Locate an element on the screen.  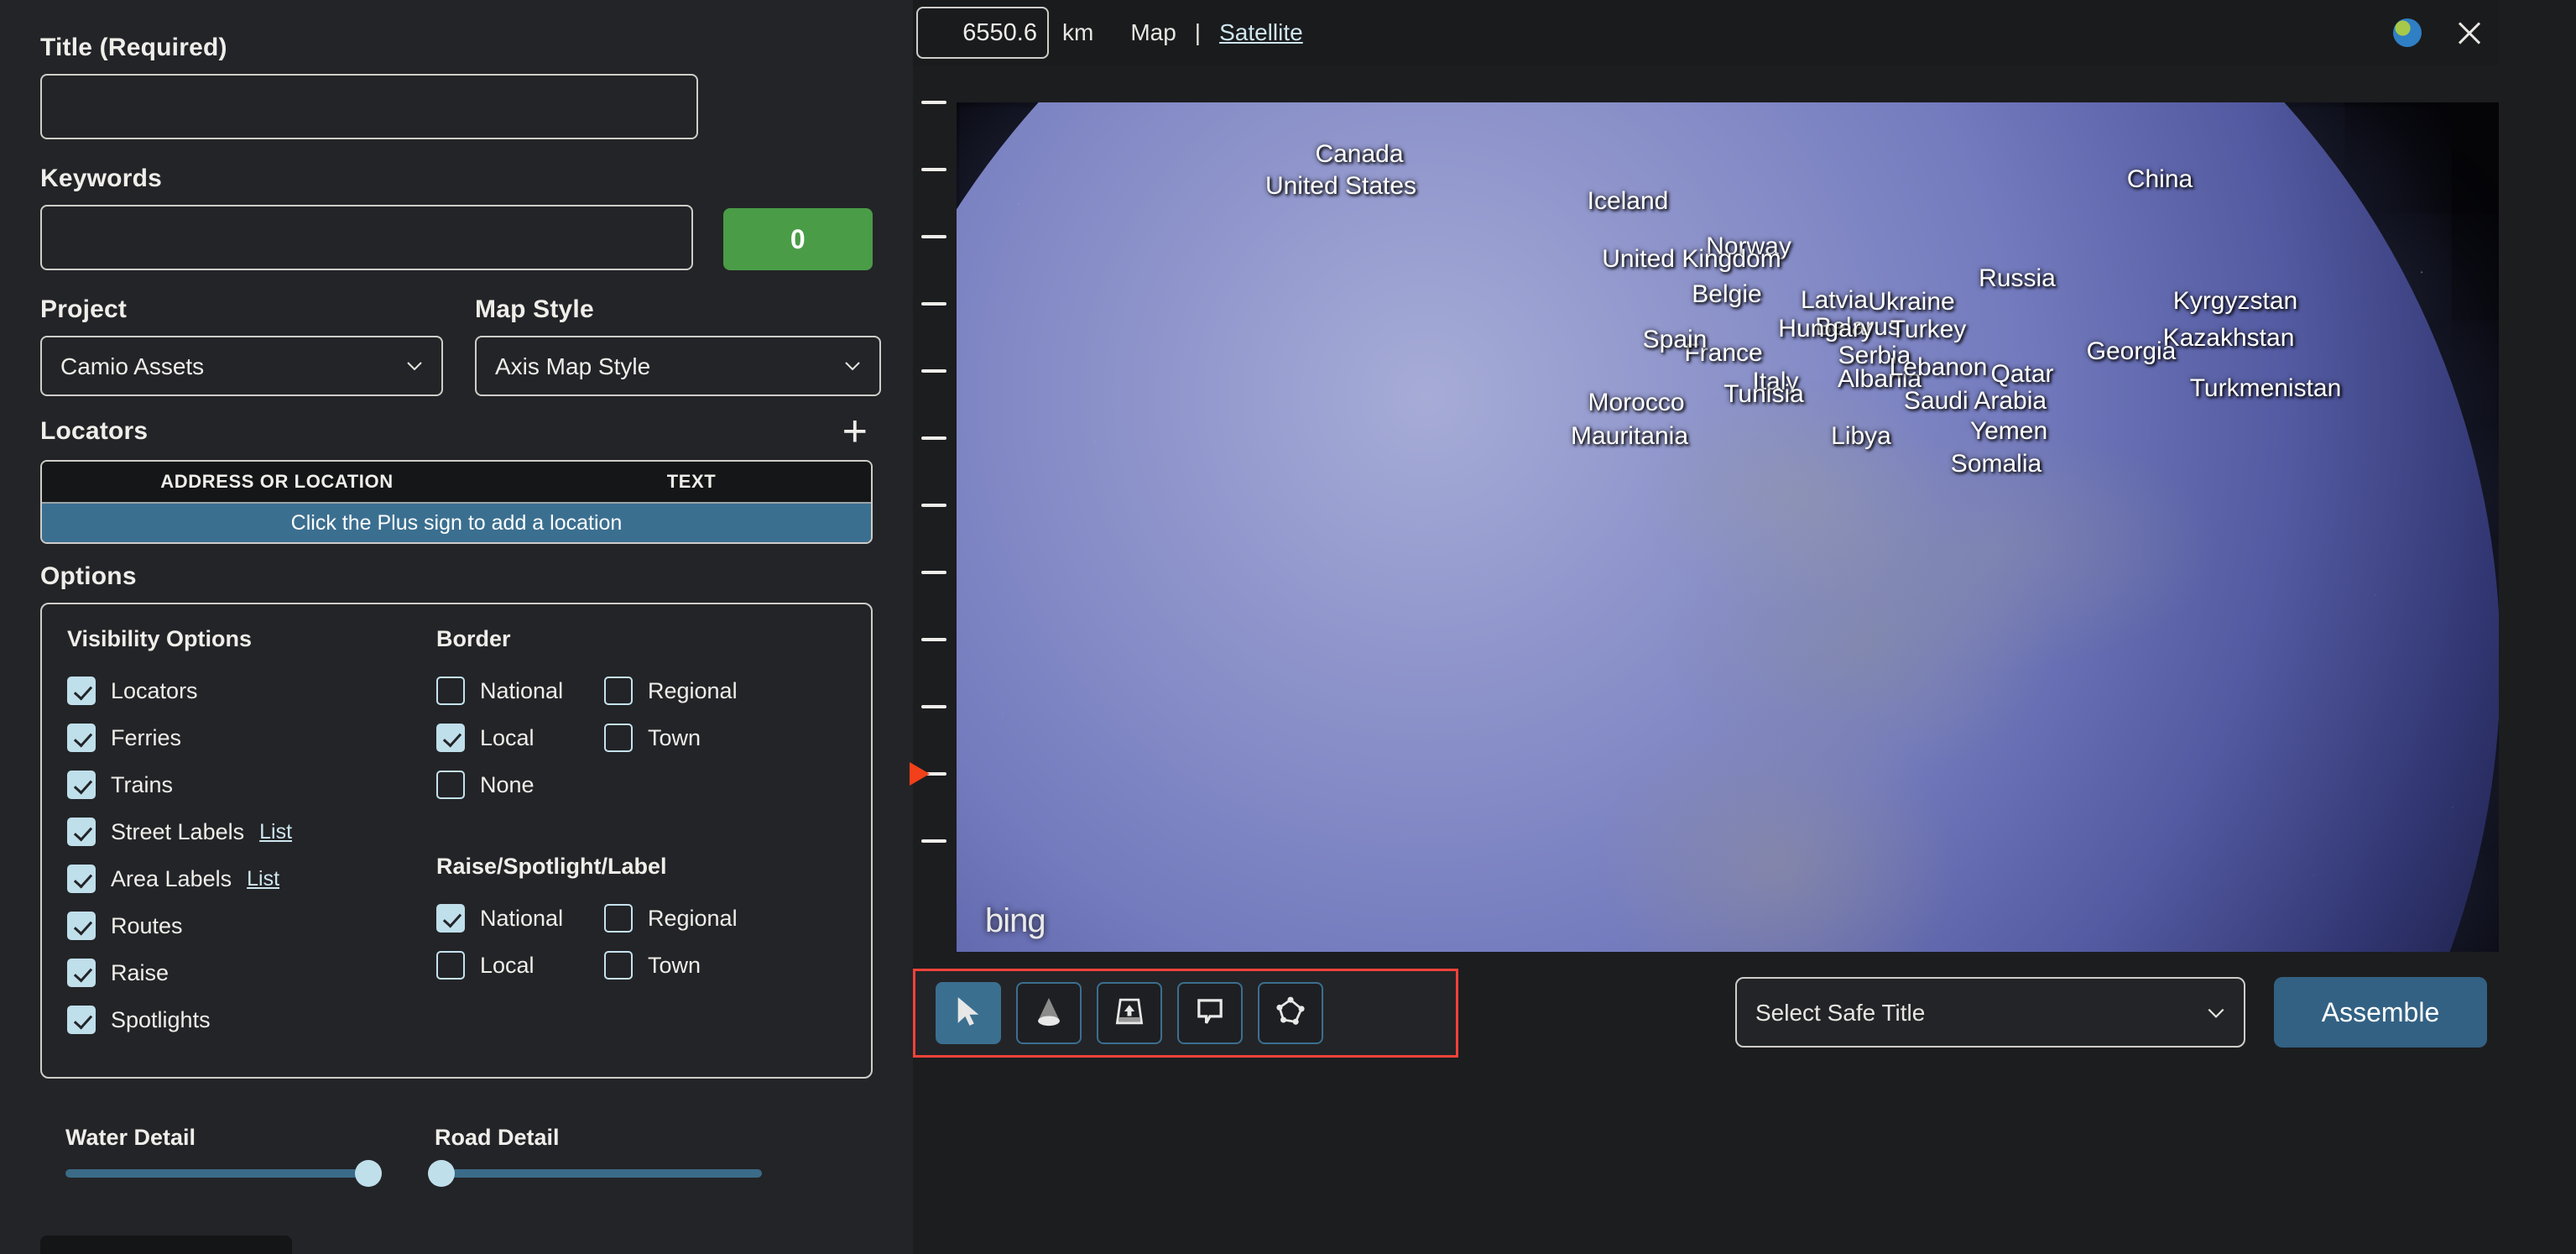
title-label: Title (Required) is located at coordinates (133, 47).